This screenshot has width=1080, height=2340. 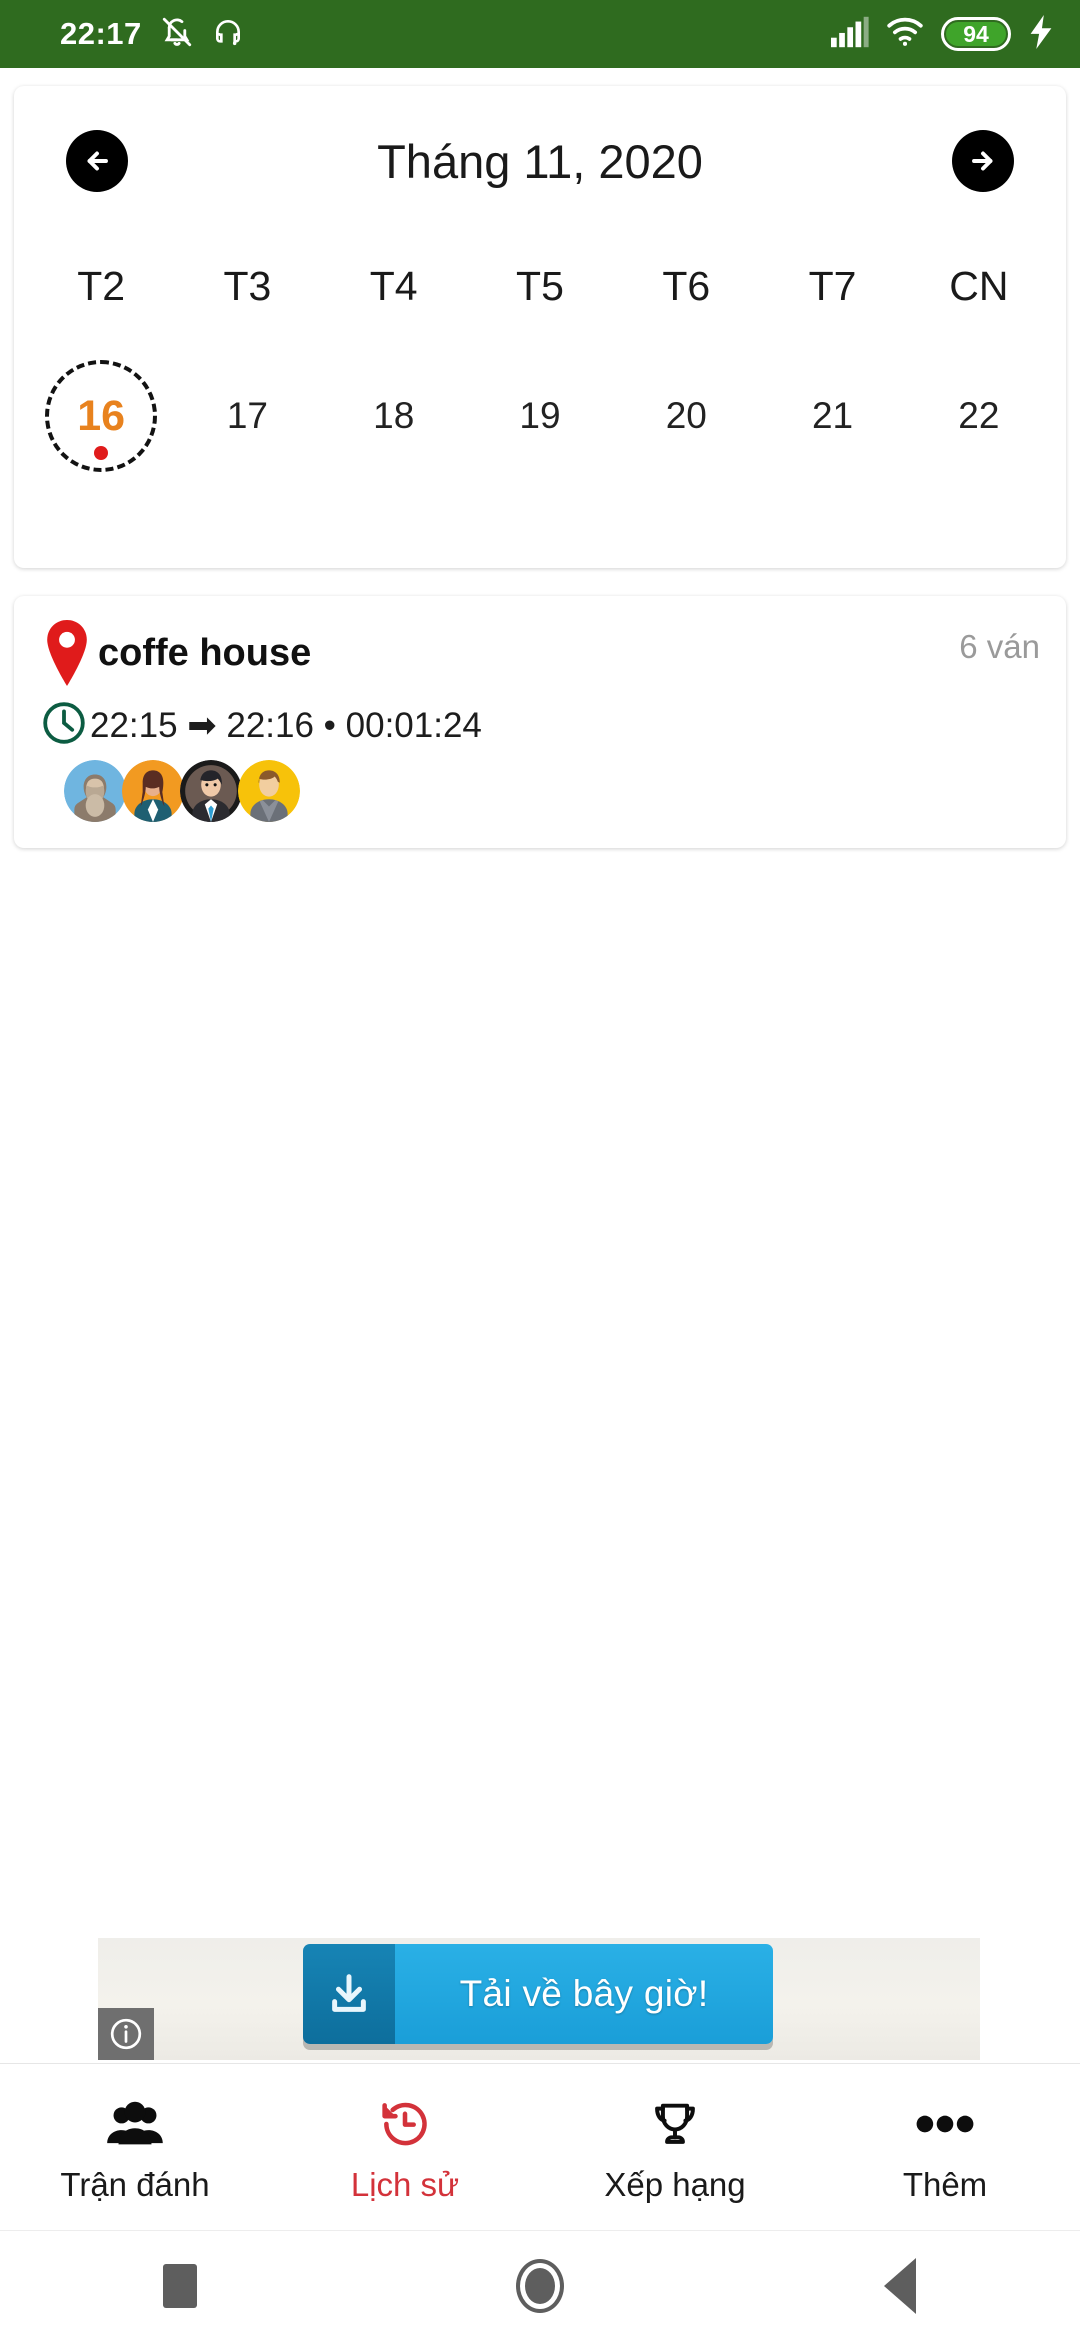 I want to click on weekday-cell: T4, so click(x=394, y=286).